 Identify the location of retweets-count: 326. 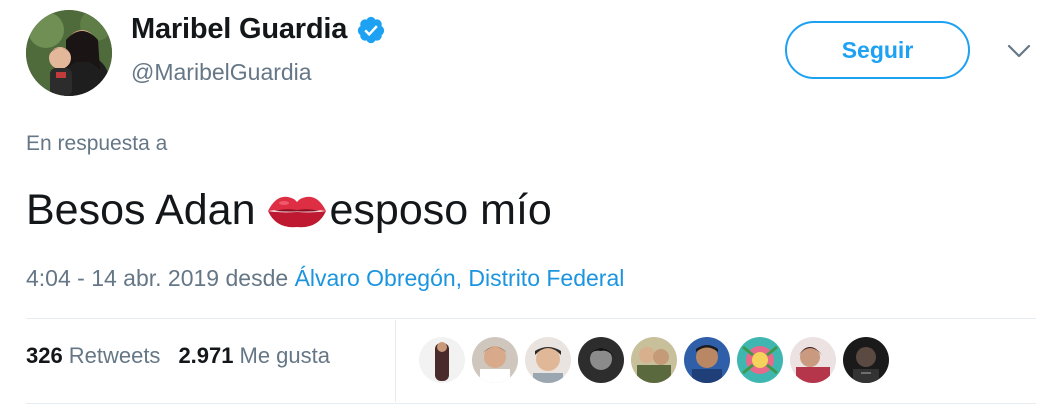
(44, 355).